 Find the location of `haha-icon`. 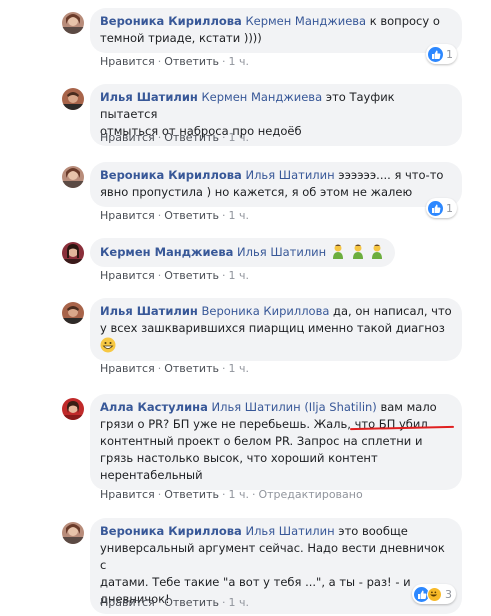

haha-icon is located at coordinates (434, 594).